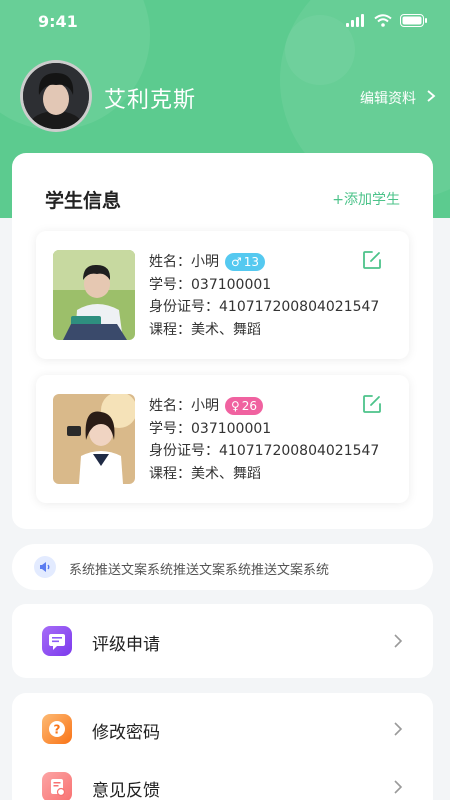  I want to click on menu-item-feedback: 意见反馈, so click(222, 777).